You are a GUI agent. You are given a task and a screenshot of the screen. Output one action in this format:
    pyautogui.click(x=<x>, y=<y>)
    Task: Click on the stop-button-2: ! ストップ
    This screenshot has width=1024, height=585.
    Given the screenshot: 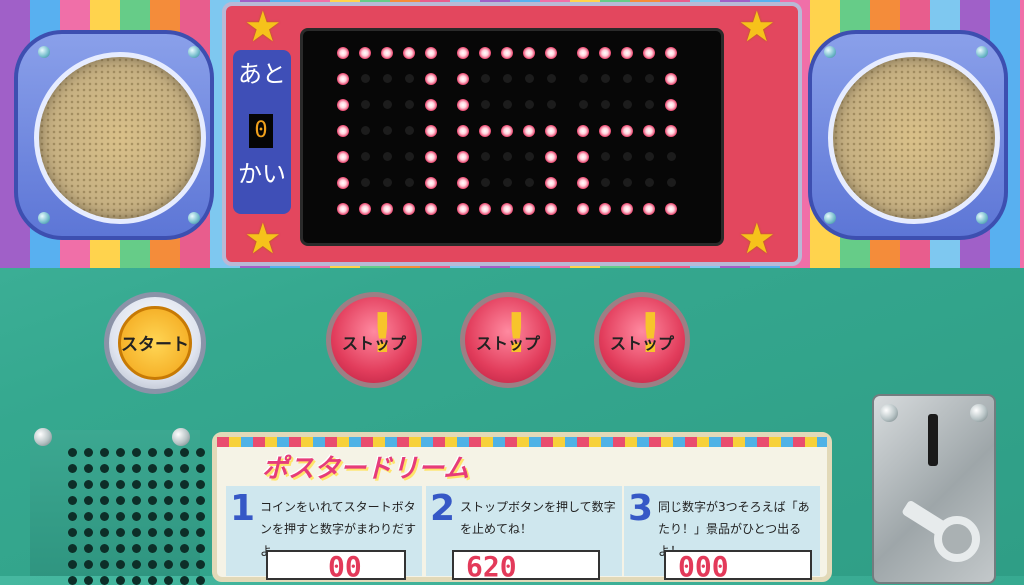 What is the action you would take?
    pyautogui.click(x=508, y=340)
    